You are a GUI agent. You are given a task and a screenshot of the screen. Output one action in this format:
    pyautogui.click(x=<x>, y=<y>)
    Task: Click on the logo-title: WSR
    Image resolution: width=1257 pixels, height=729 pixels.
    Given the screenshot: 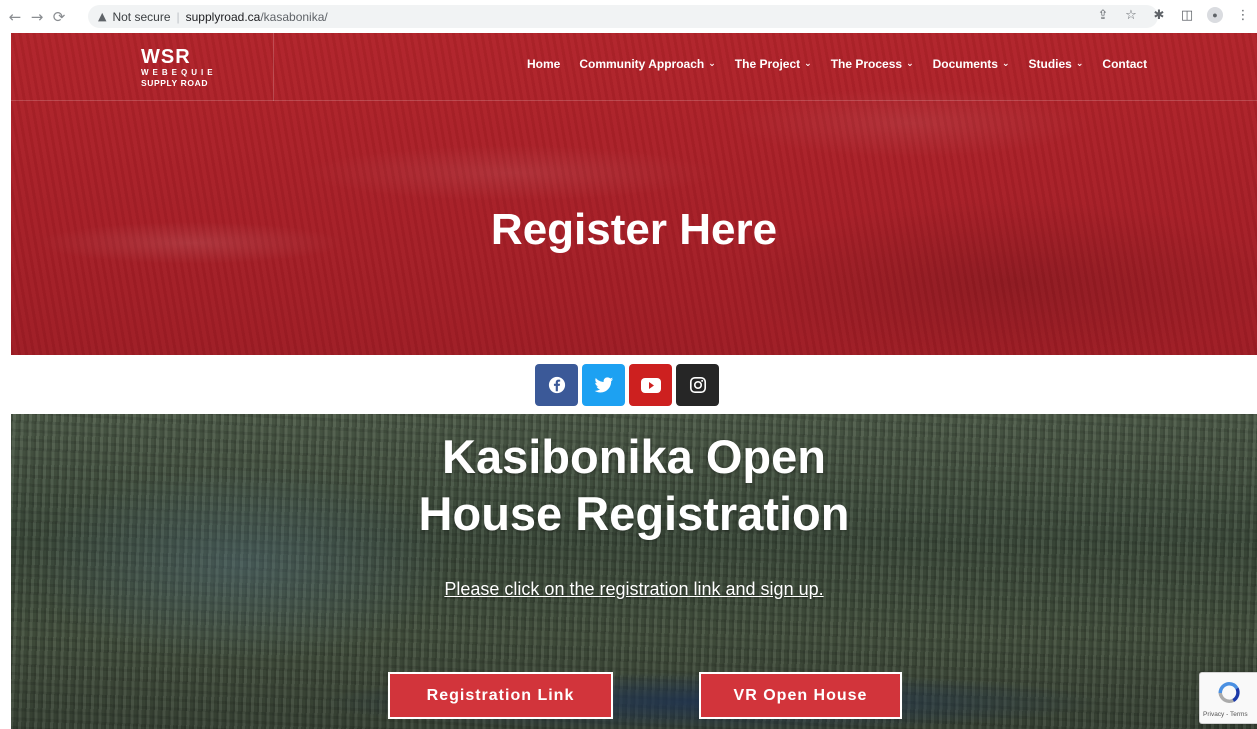 What is the action you would take?
    pyautogui.click(x=166, y=57)
    